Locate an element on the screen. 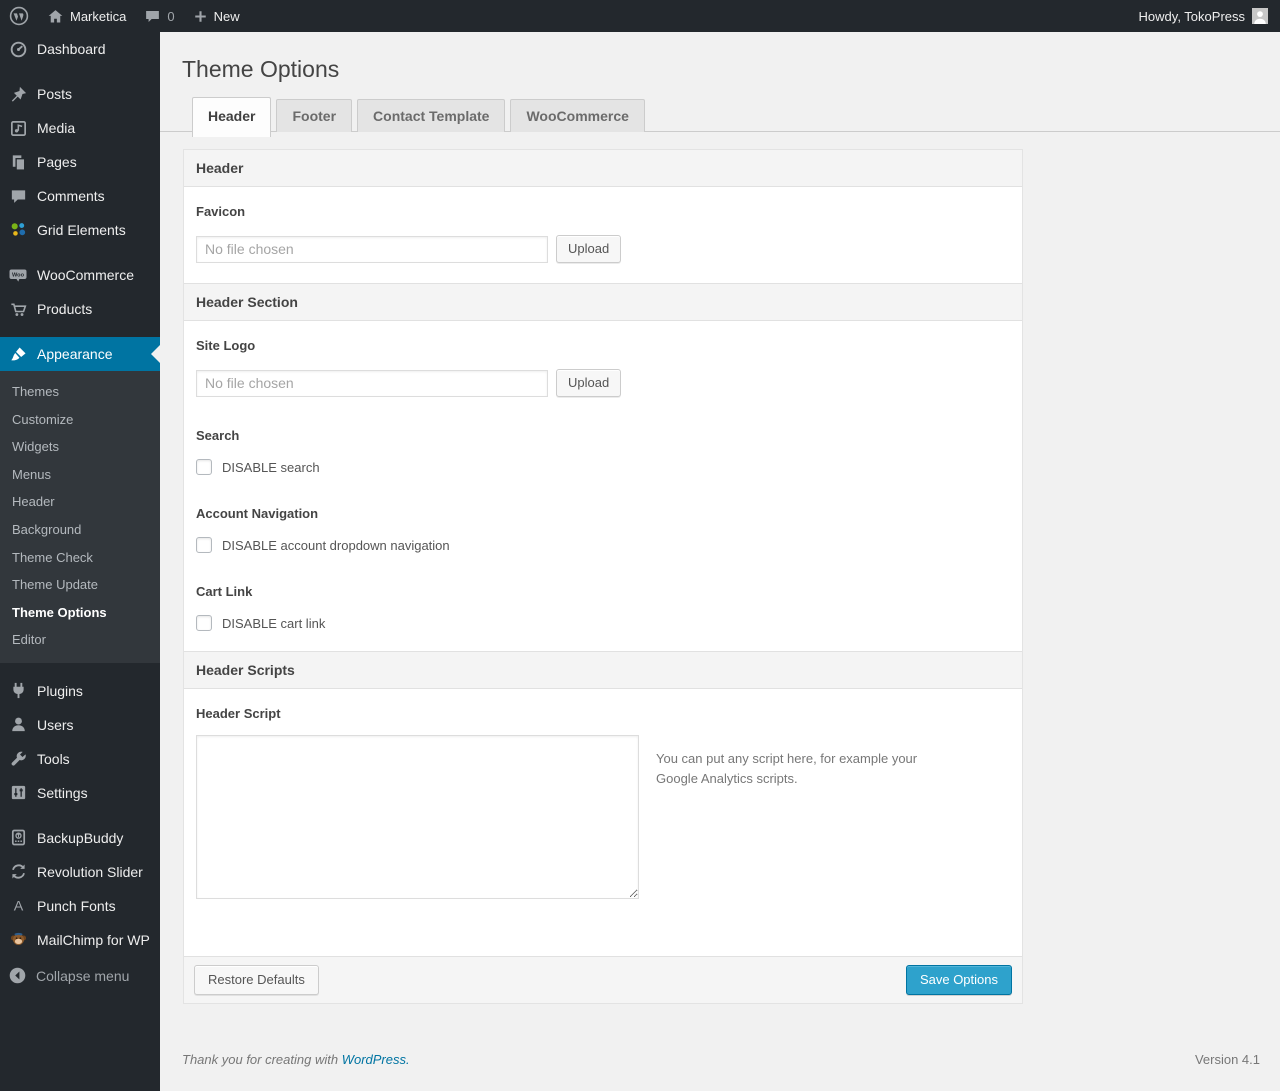  letter-a-icon: A is located at coordinates (18, 906).